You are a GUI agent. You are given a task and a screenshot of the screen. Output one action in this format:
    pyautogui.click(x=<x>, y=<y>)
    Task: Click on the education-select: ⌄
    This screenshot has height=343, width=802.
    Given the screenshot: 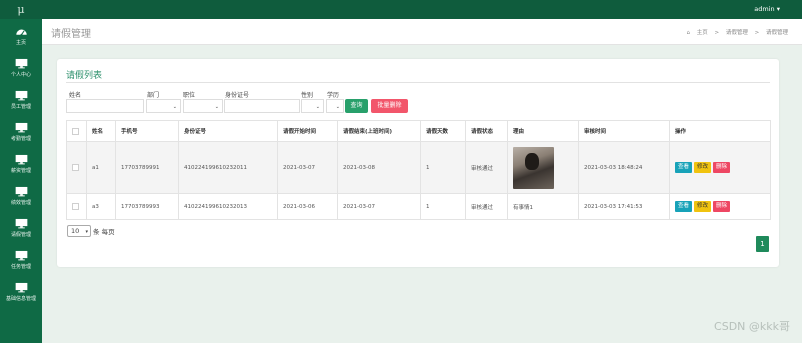 What is the action you would take?
    pyautogui.click(x=335, y=106)
    